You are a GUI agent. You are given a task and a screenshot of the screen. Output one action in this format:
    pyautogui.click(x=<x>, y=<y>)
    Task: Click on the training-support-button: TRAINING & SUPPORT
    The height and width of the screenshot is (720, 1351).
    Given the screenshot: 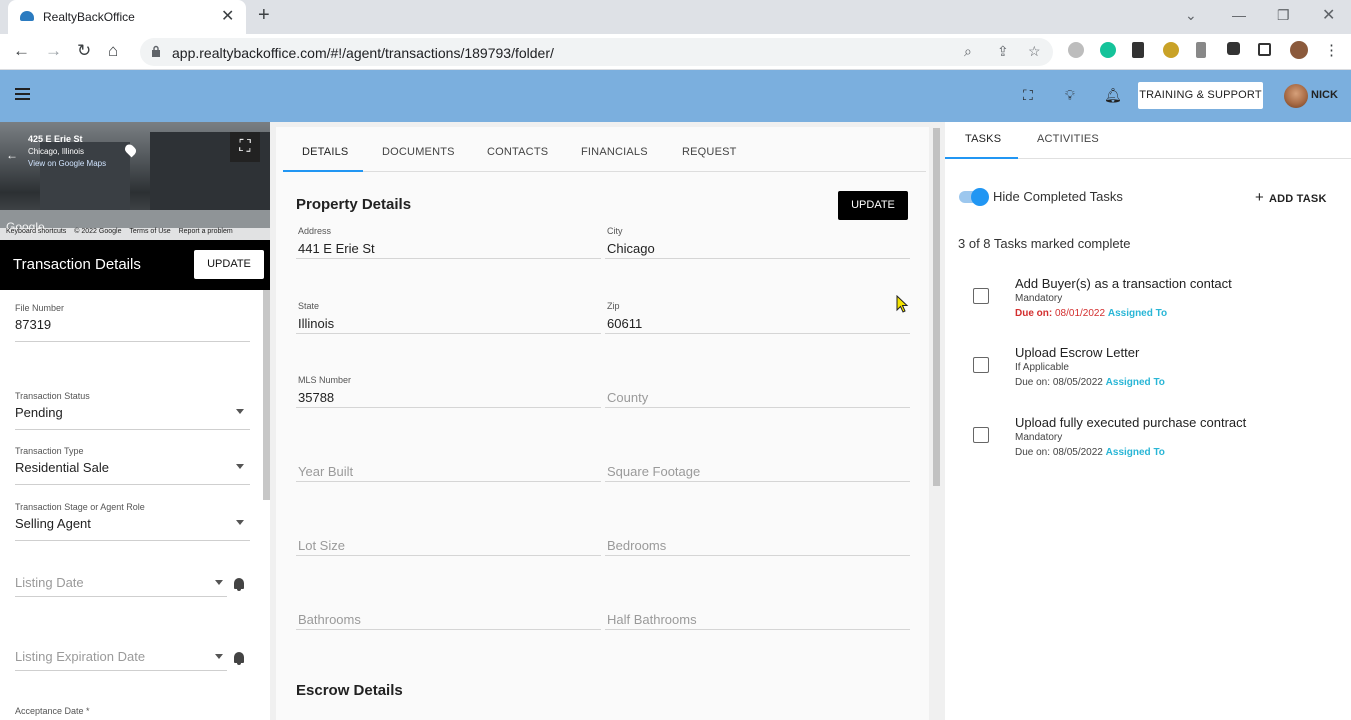 What is the action you would take?
    pyautogui.click(x=1200, y=95)
    